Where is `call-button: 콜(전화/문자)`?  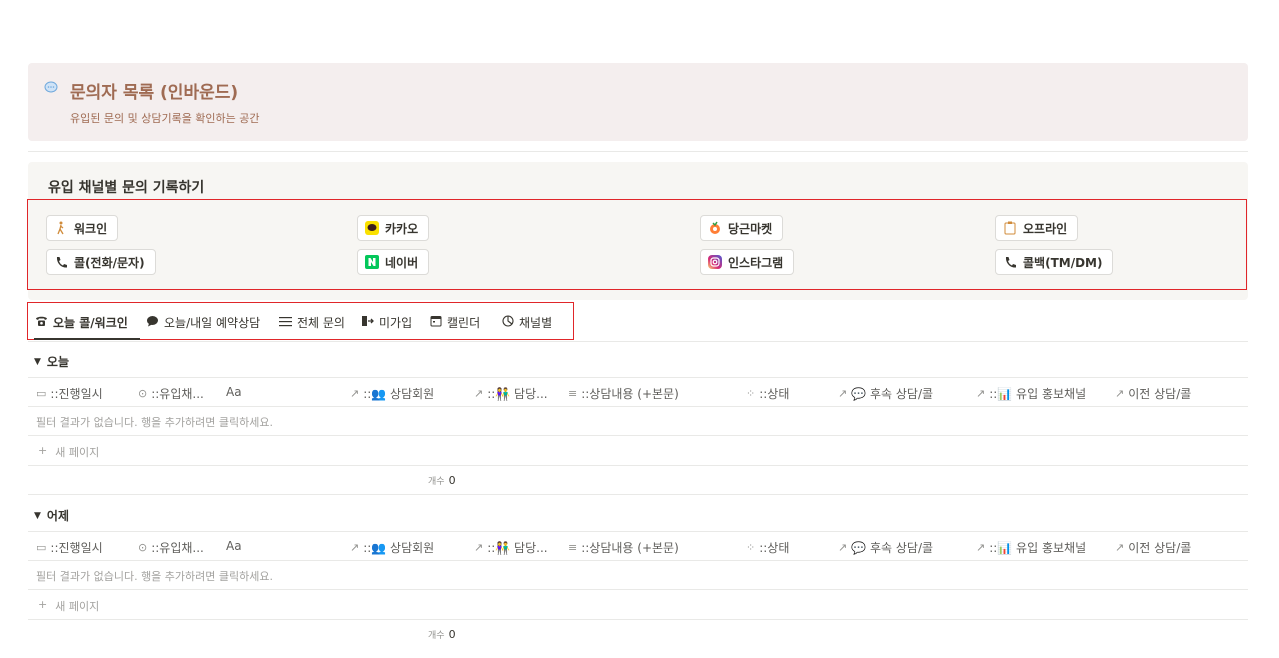 call-button: 콜(전화/문자) is located at coordinates (101, 262).